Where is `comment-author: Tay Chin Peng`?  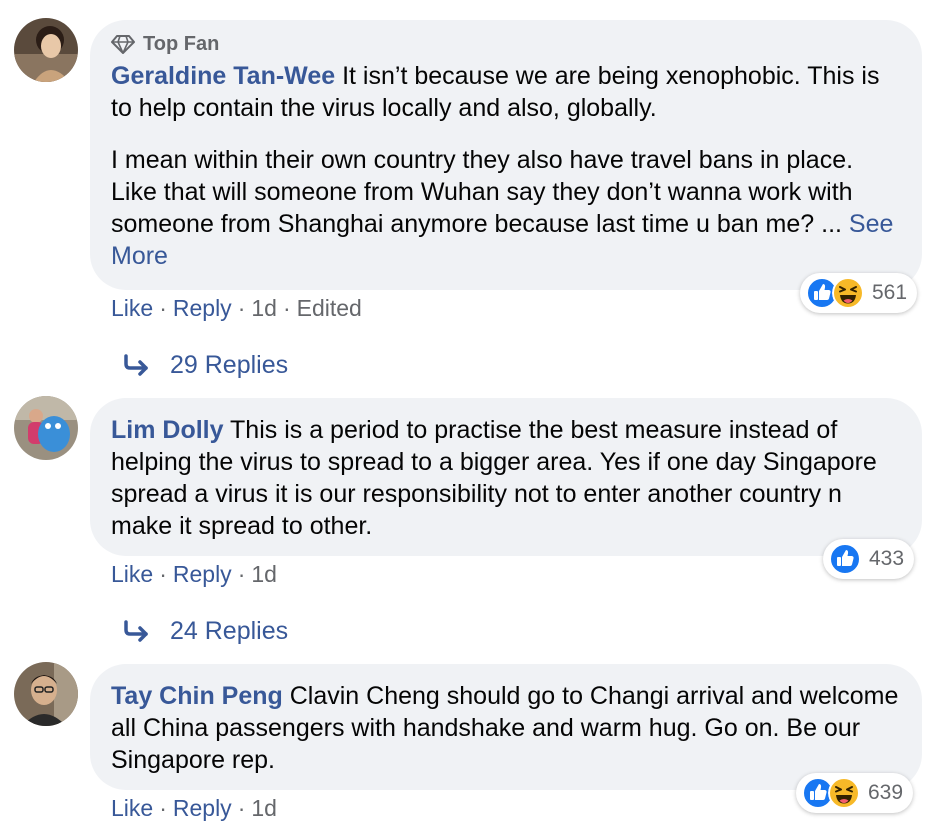 comment-author: Tay Chin Peng is located at coordinates (197, 696).